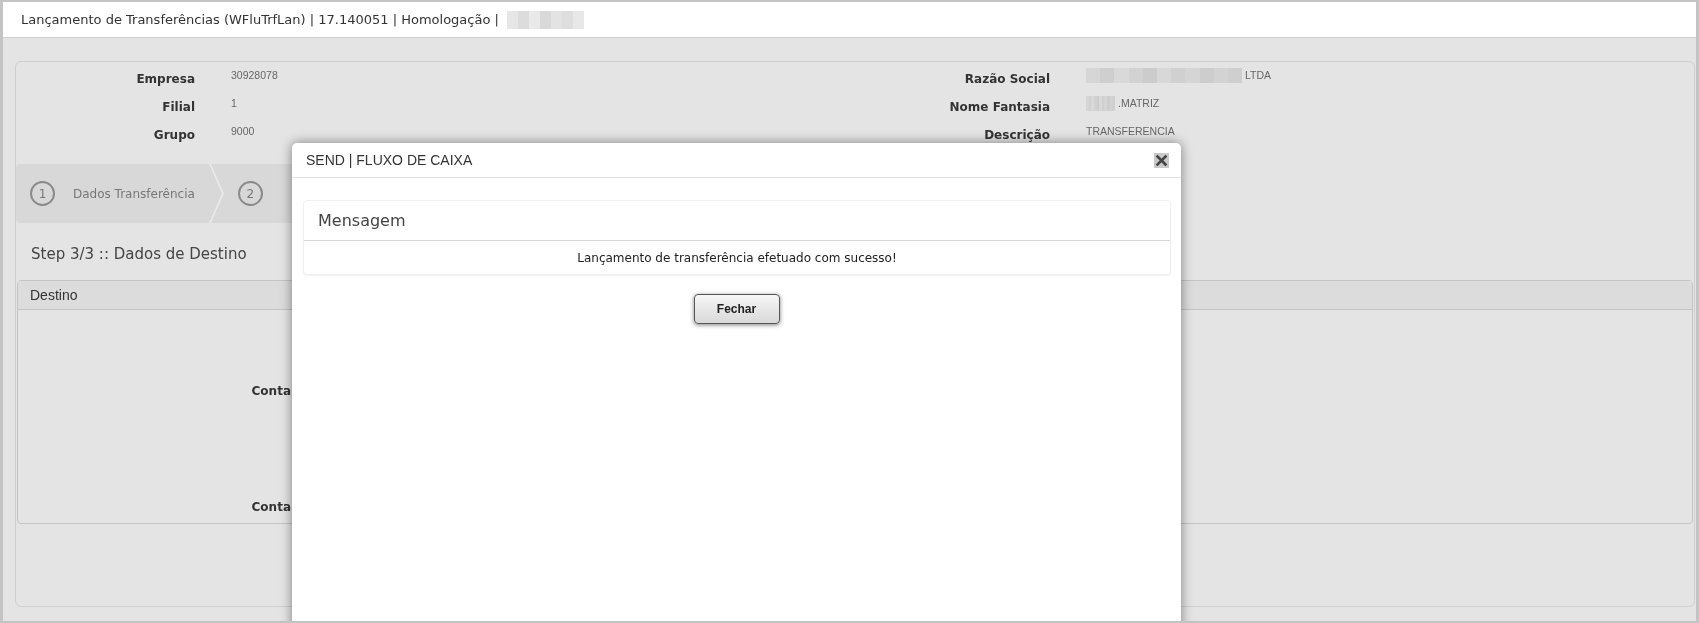 The image size is (1699, 623). What do you see at coordinates (737, 258) in the screenshot?
I see `message-text: Lançamento de transferência efetuado com sucesso!` at bounding box center [737, 258].